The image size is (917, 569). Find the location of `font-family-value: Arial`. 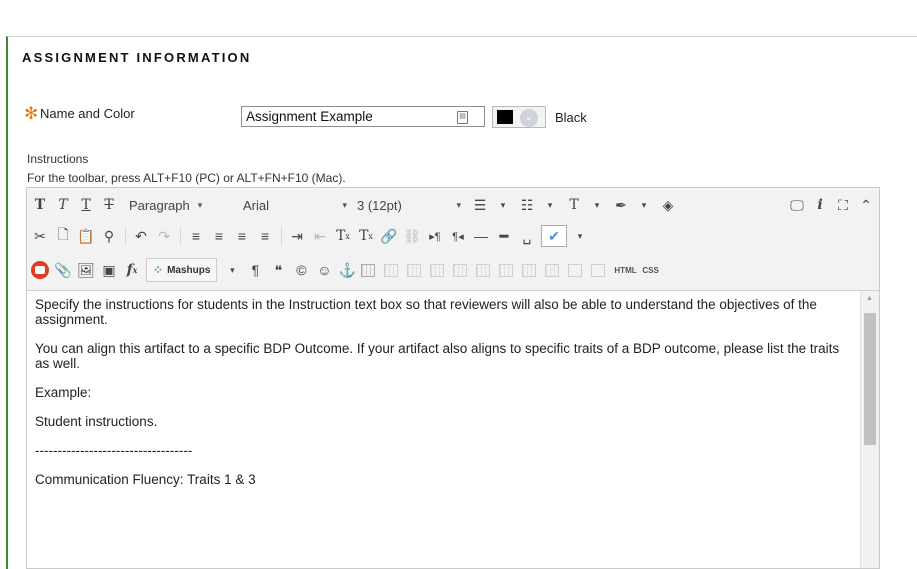

font-family-value: Arial is located at coordinates (256, 205).